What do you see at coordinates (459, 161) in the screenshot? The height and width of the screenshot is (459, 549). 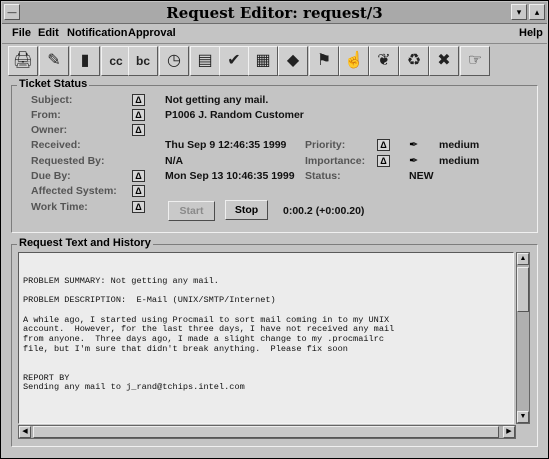 I see `importance-value: medium` at bounding box center [459, 161].